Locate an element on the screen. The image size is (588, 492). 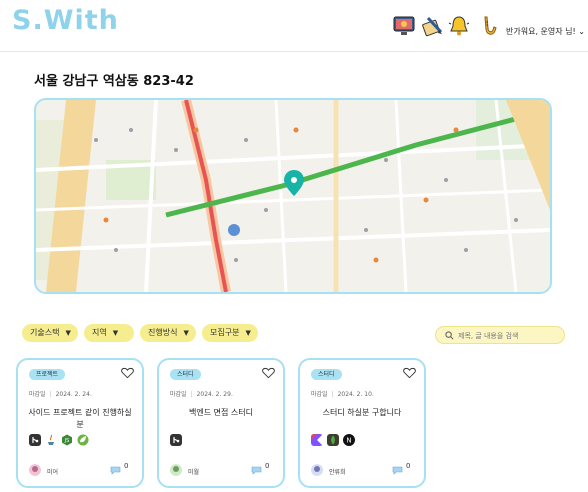
logo: S.With is located at coordinates (65, 20).